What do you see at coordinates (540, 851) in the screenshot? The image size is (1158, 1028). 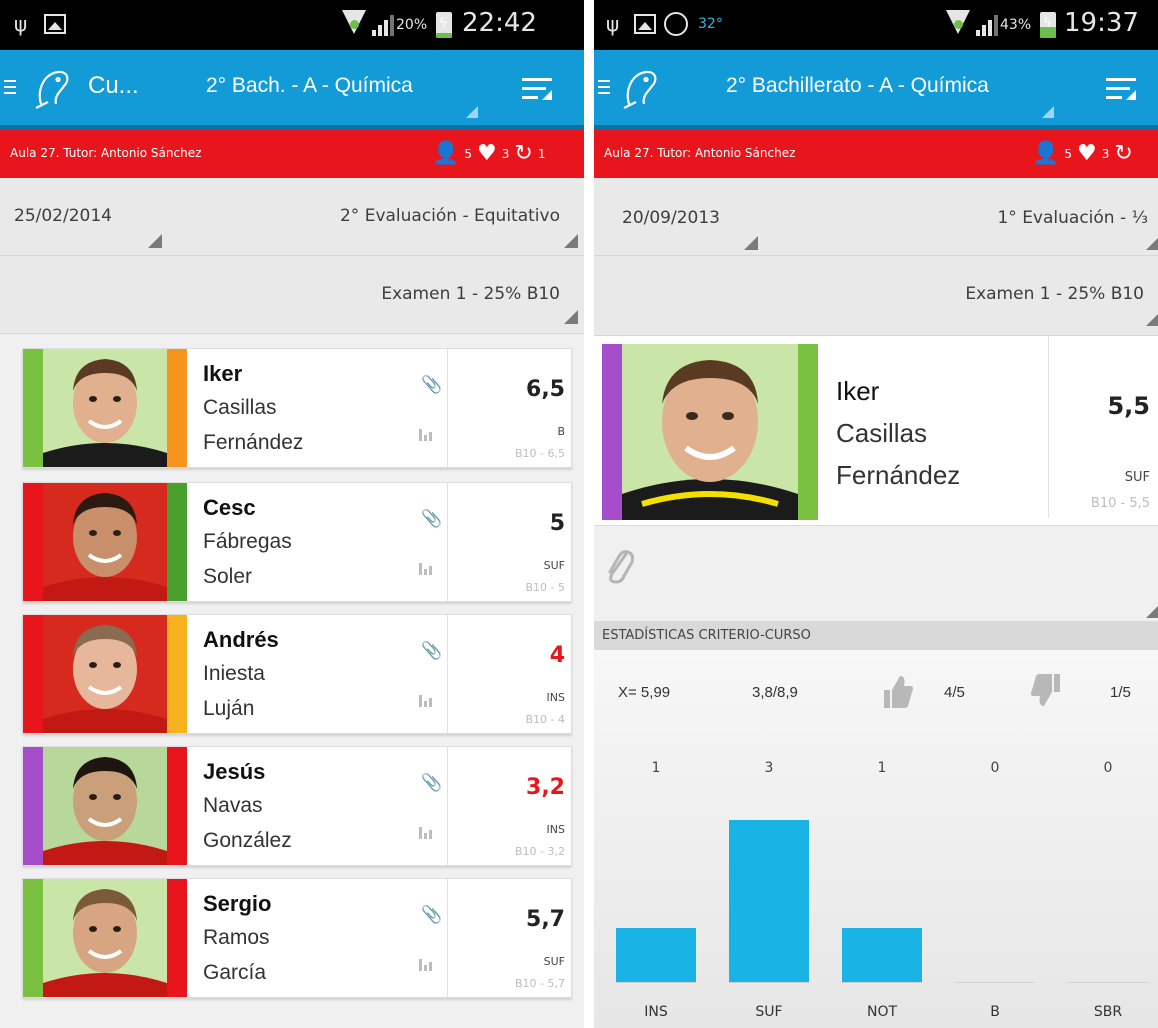 I see `student-grade-criterion: B10 - 3,2` at bounding box center [540, 851].